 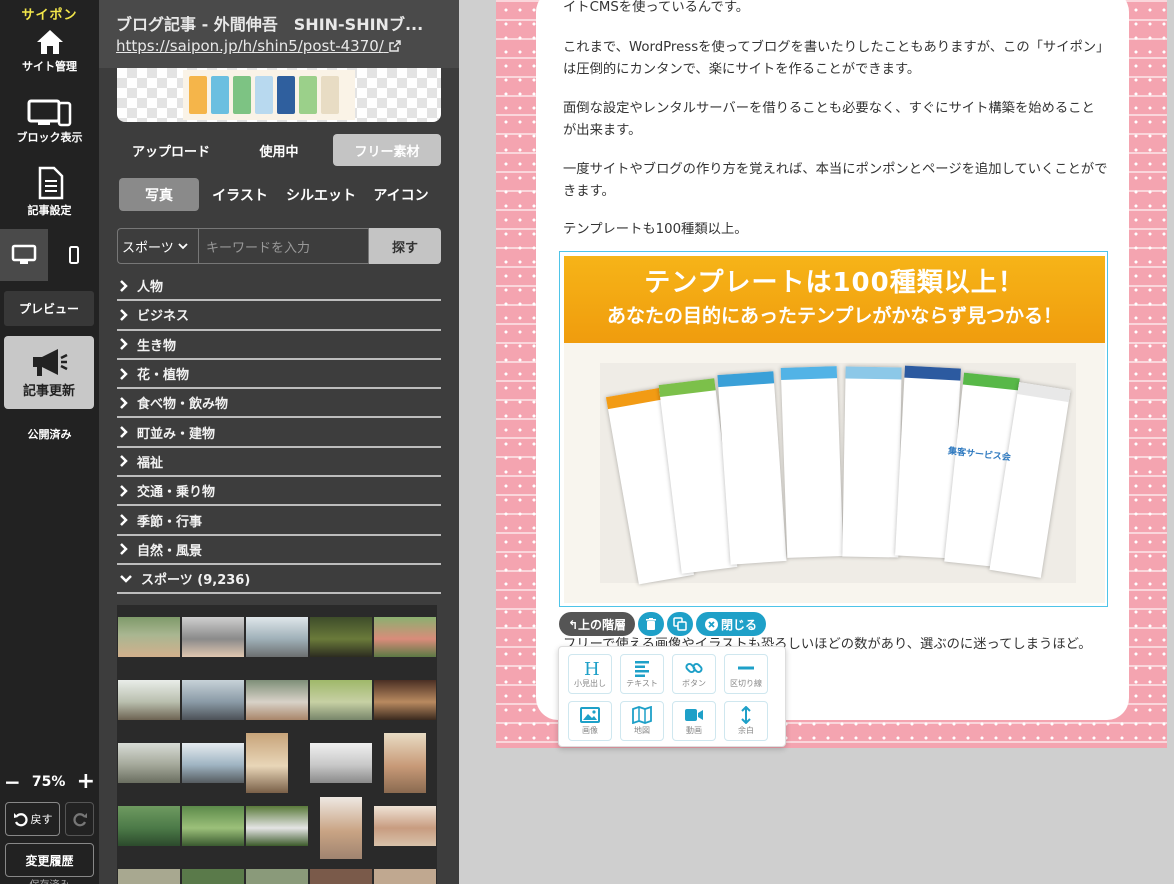 I want to click on category-item: 交通・乗り物, so click(x=279, y=492).